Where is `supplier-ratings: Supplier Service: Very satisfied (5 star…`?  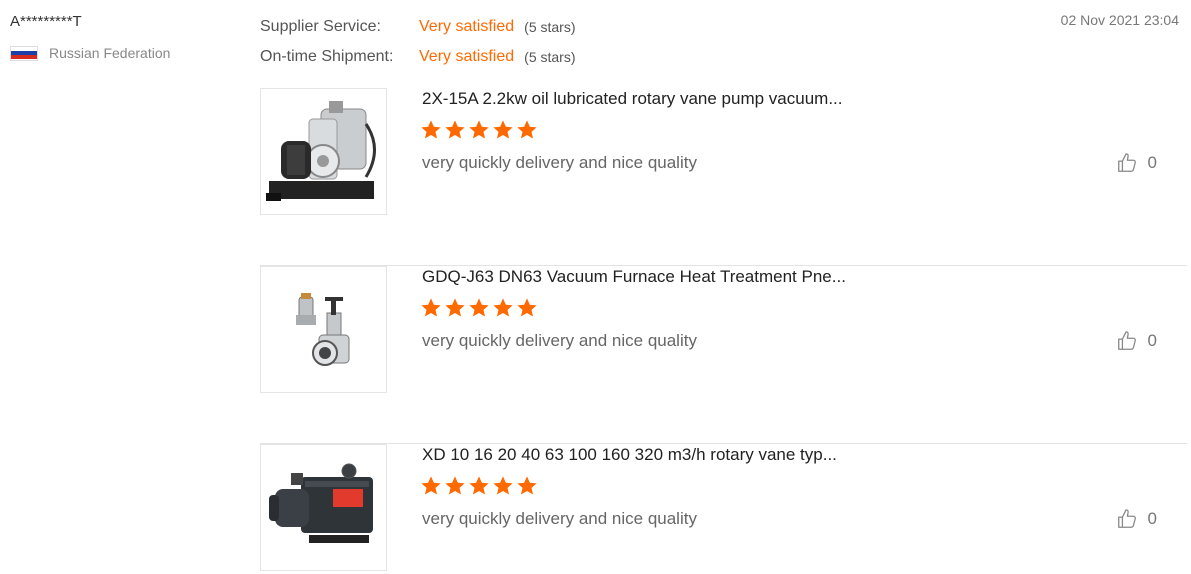
supplier-ratings: Supplier Service: Very satisfied (5 star… is located at coordinates (418, 42).